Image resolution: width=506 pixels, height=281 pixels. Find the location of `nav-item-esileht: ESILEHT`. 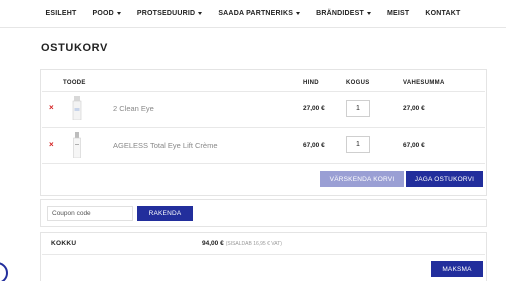

nav-item-esileht: ESILEHT is located at coordinates (61, 13).